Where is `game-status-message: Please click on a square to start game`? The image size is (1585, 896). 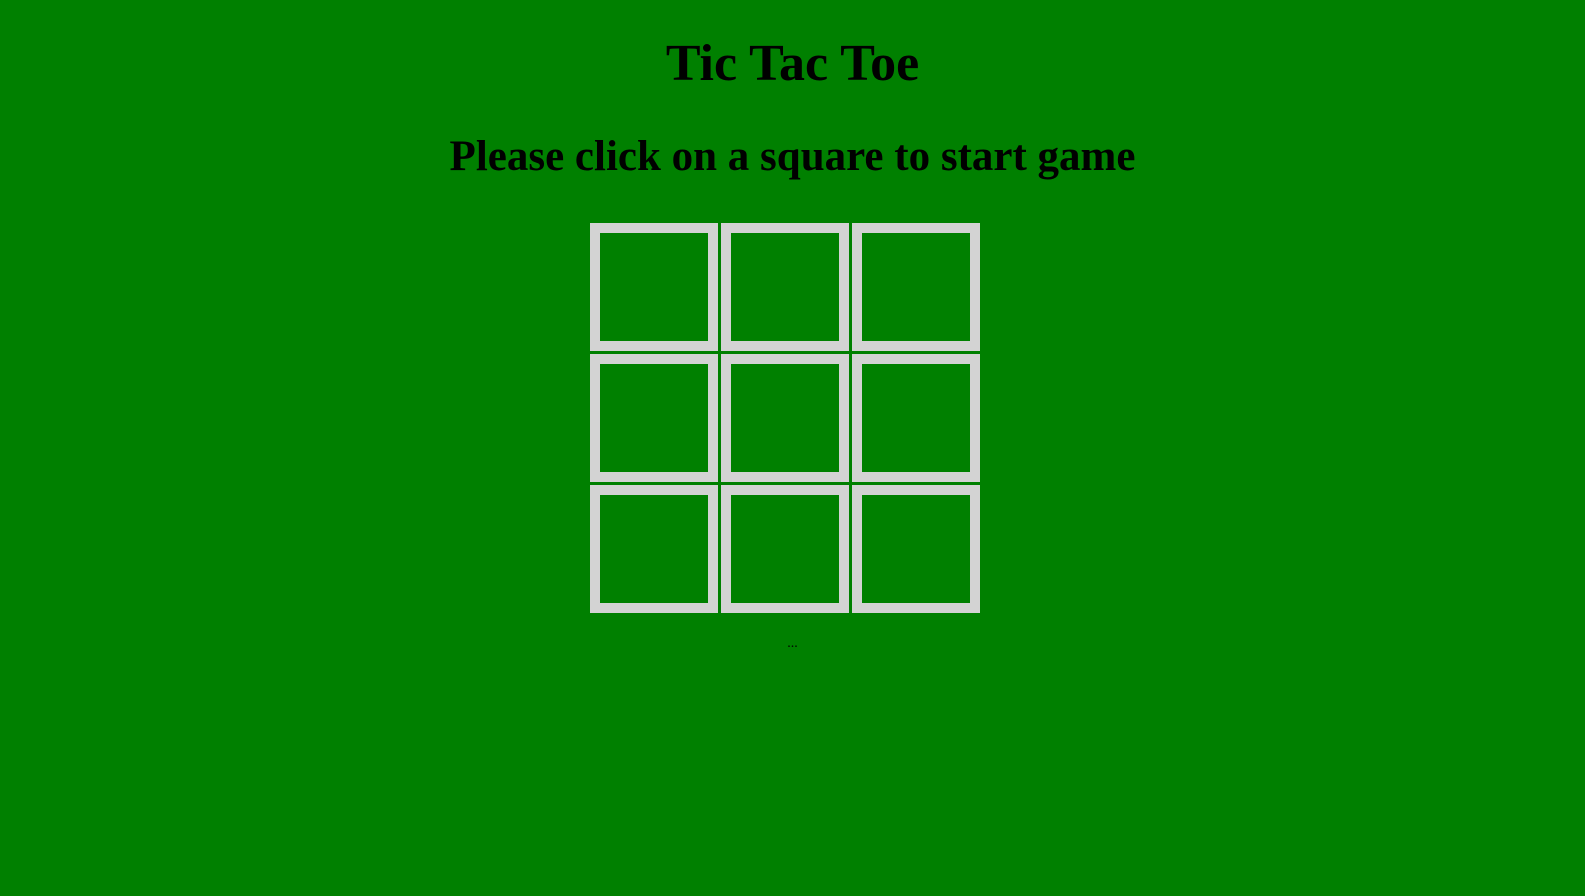 game-status-message: Please click on a square to start game is located at coordinates (792, 156).